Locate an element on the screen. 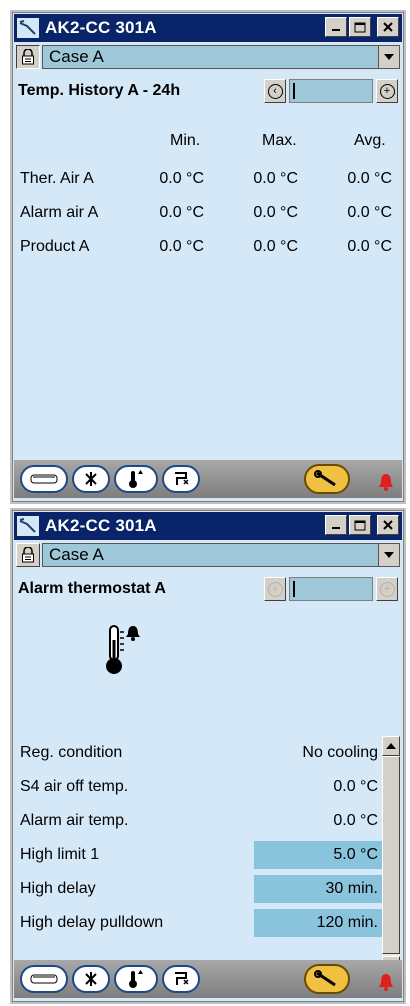  param-label: High delay pulldown is located at coordinates (92, 922).